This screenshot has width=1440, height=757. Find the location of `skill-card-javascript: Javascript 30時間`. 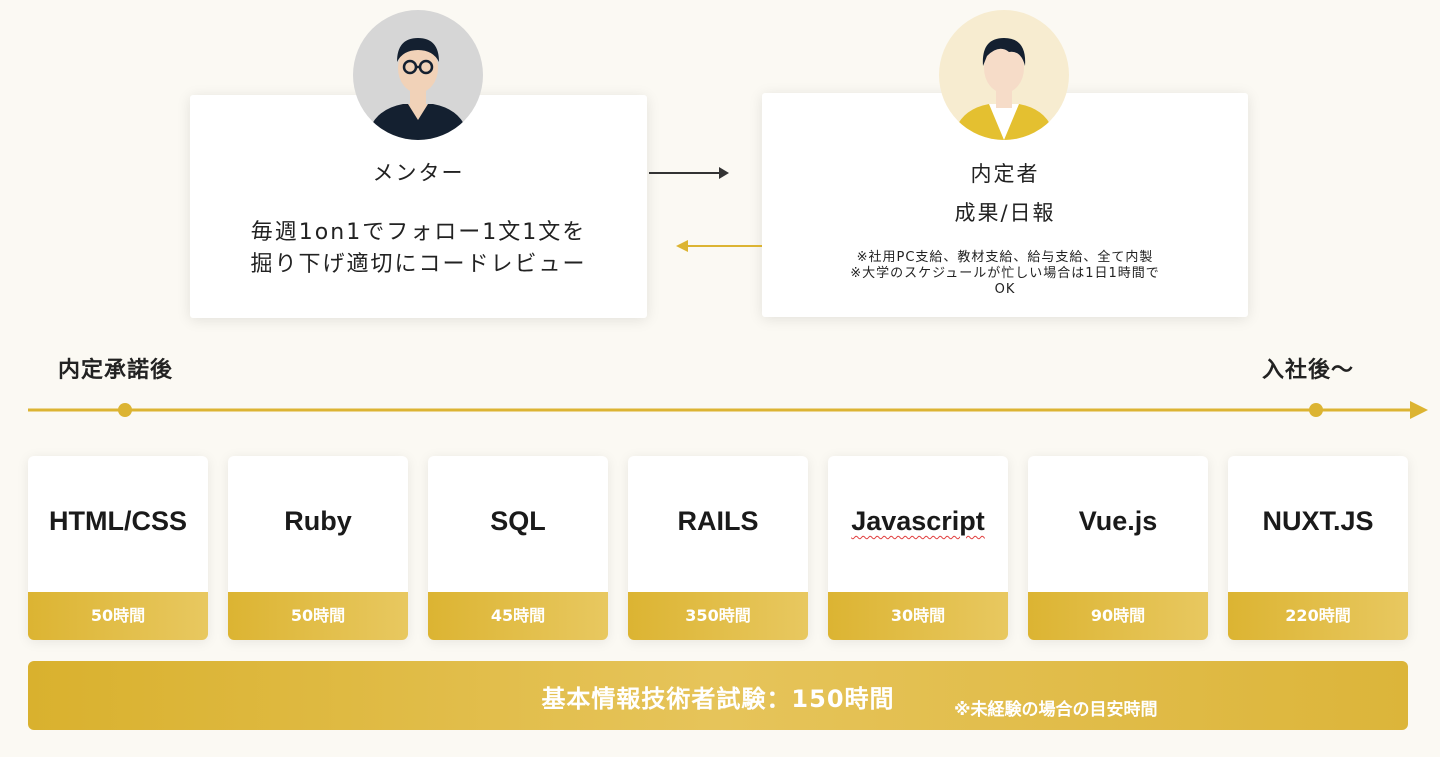

skill-card-javascript: Javascript 30時間 is located at coordinates (918, 548).